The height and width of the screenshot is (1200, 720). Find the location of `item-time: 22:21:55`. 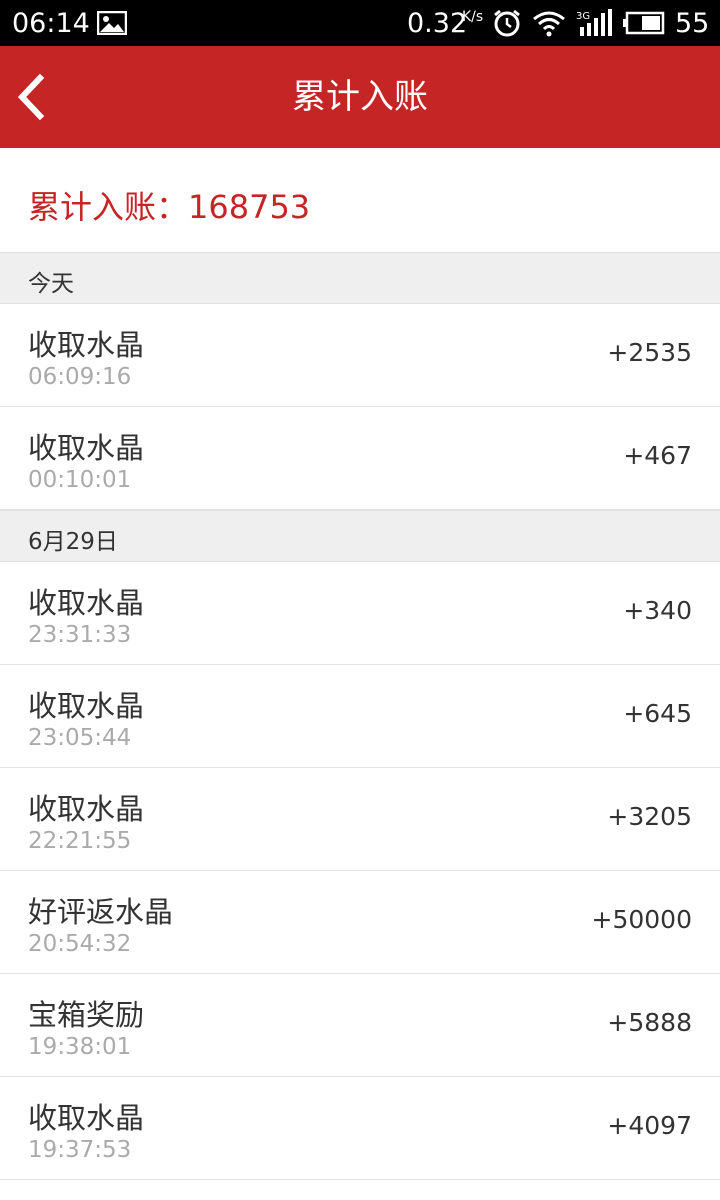

item-time: 22:21:55 is located at coordinates (80, 841).